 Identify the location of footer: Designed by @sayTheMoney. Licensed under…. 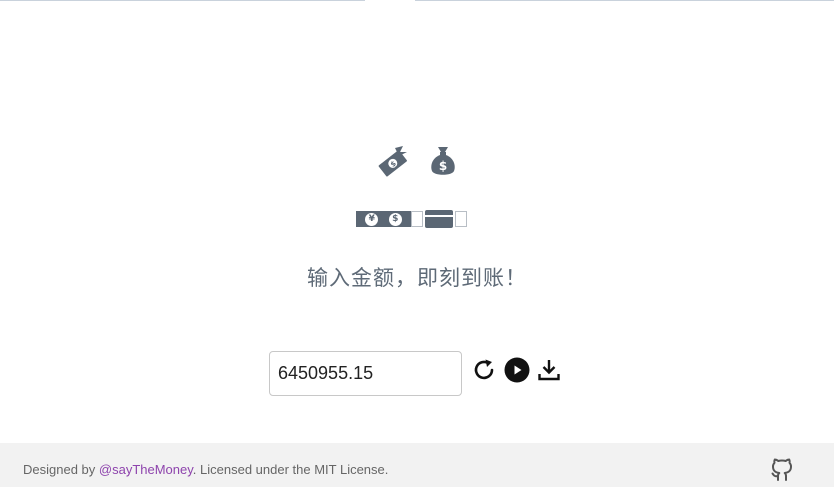
(417, 465).